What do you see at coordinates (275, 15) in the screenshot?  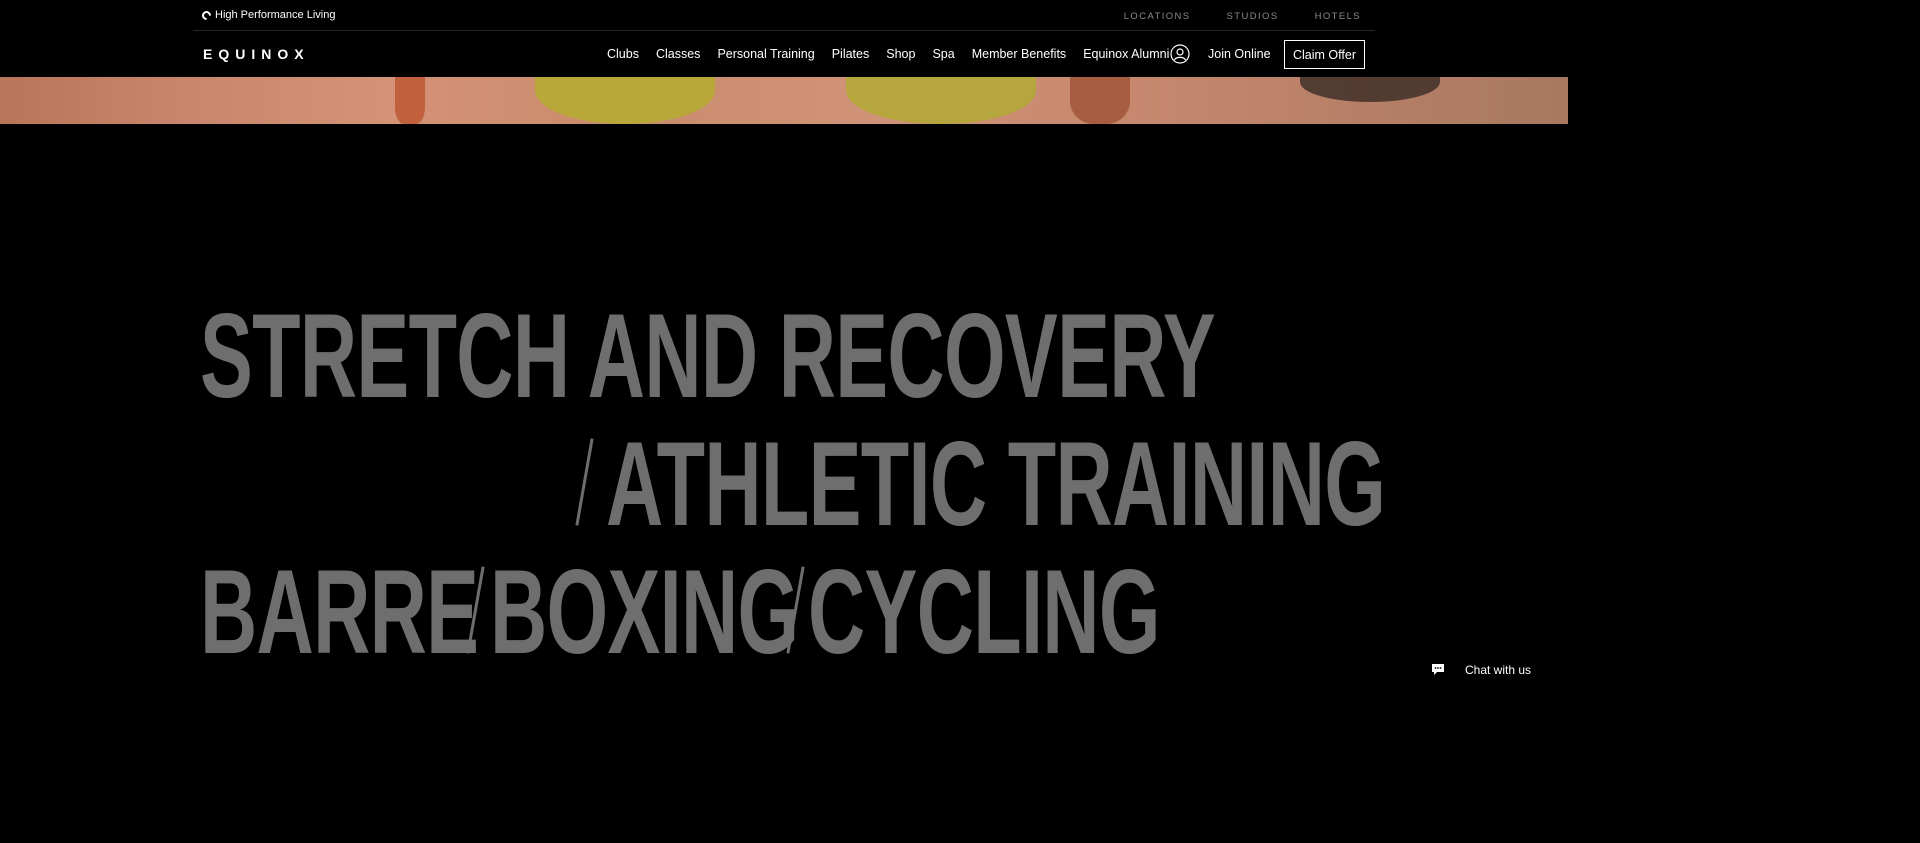 I see `tagline-text: High Performance Living` at bounding box center [275, 15].